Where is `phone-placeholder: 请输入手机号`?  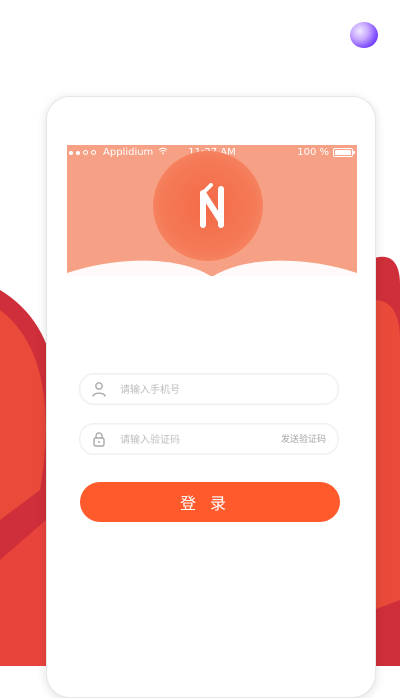
phone-placeholder: 请输入手机号 is located at coordinates (150, 390).